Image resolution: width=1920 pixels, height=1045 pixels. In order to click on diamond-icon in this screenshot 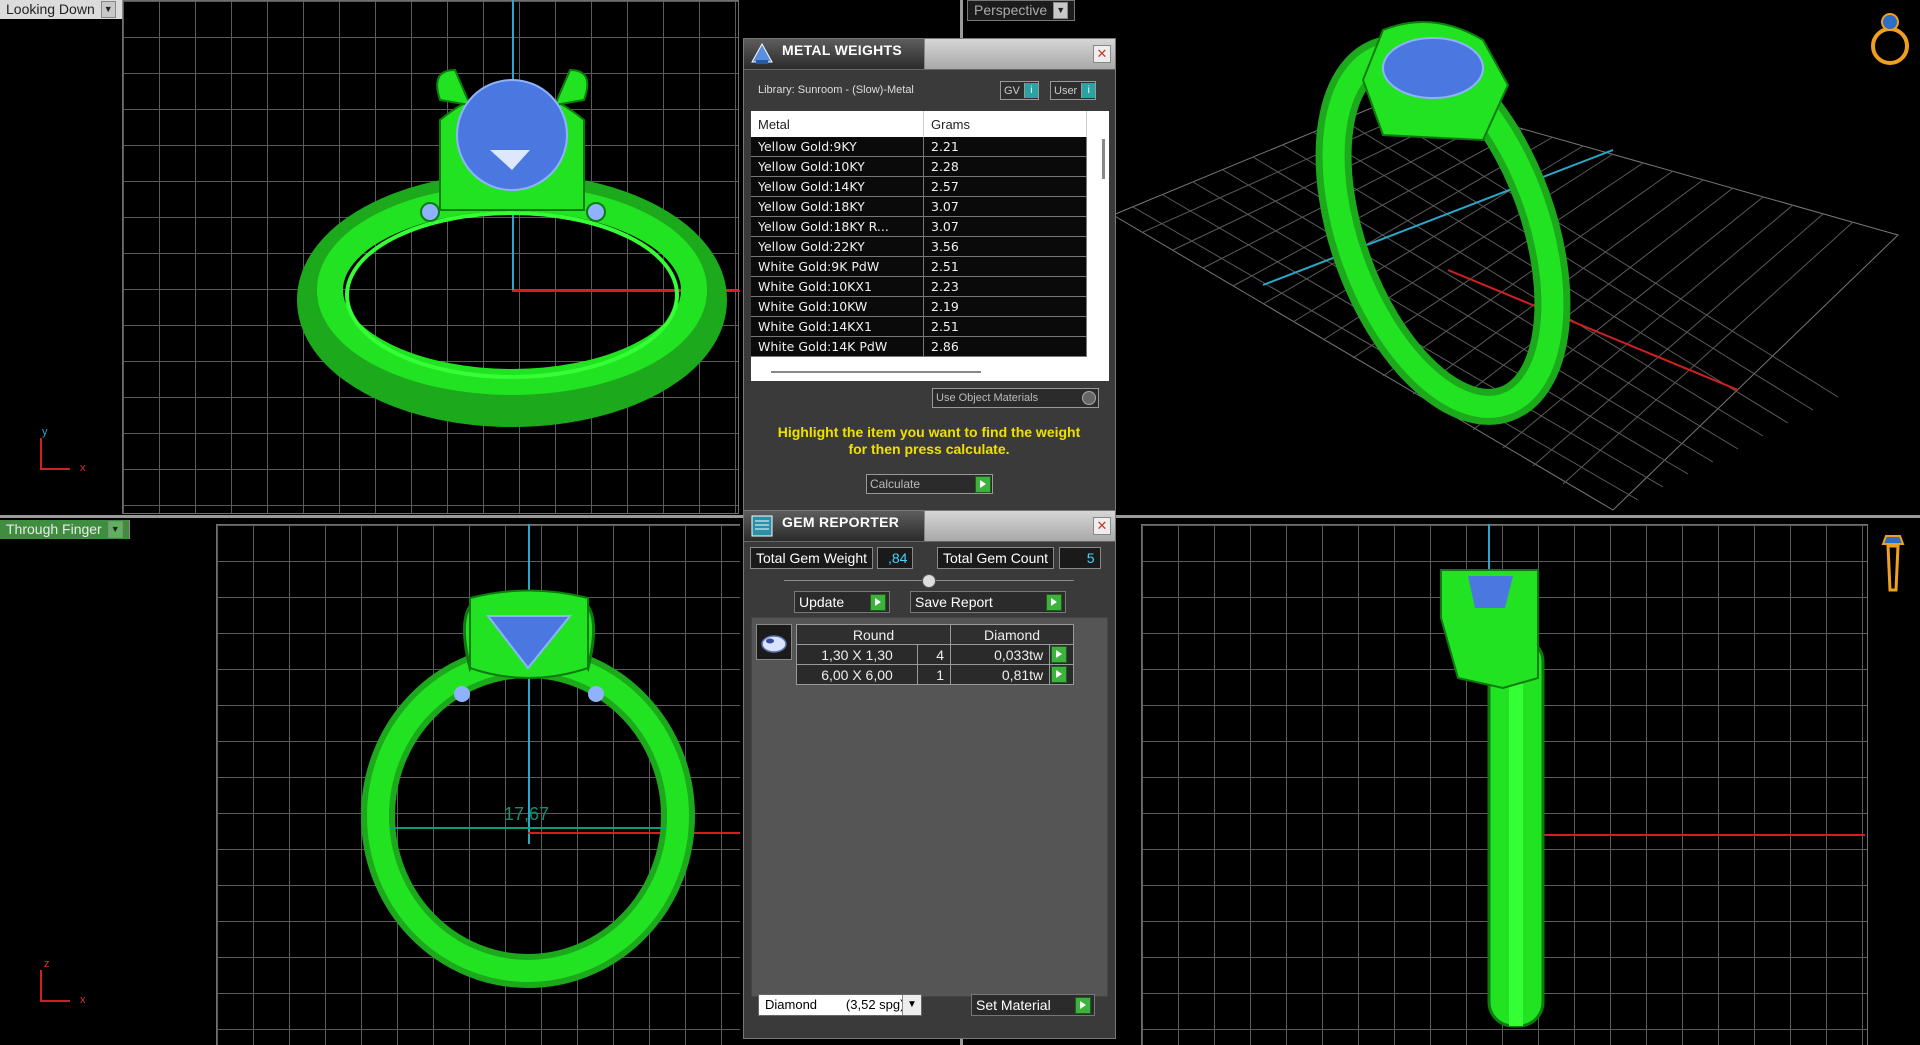, I will do `click(774, 644)`.